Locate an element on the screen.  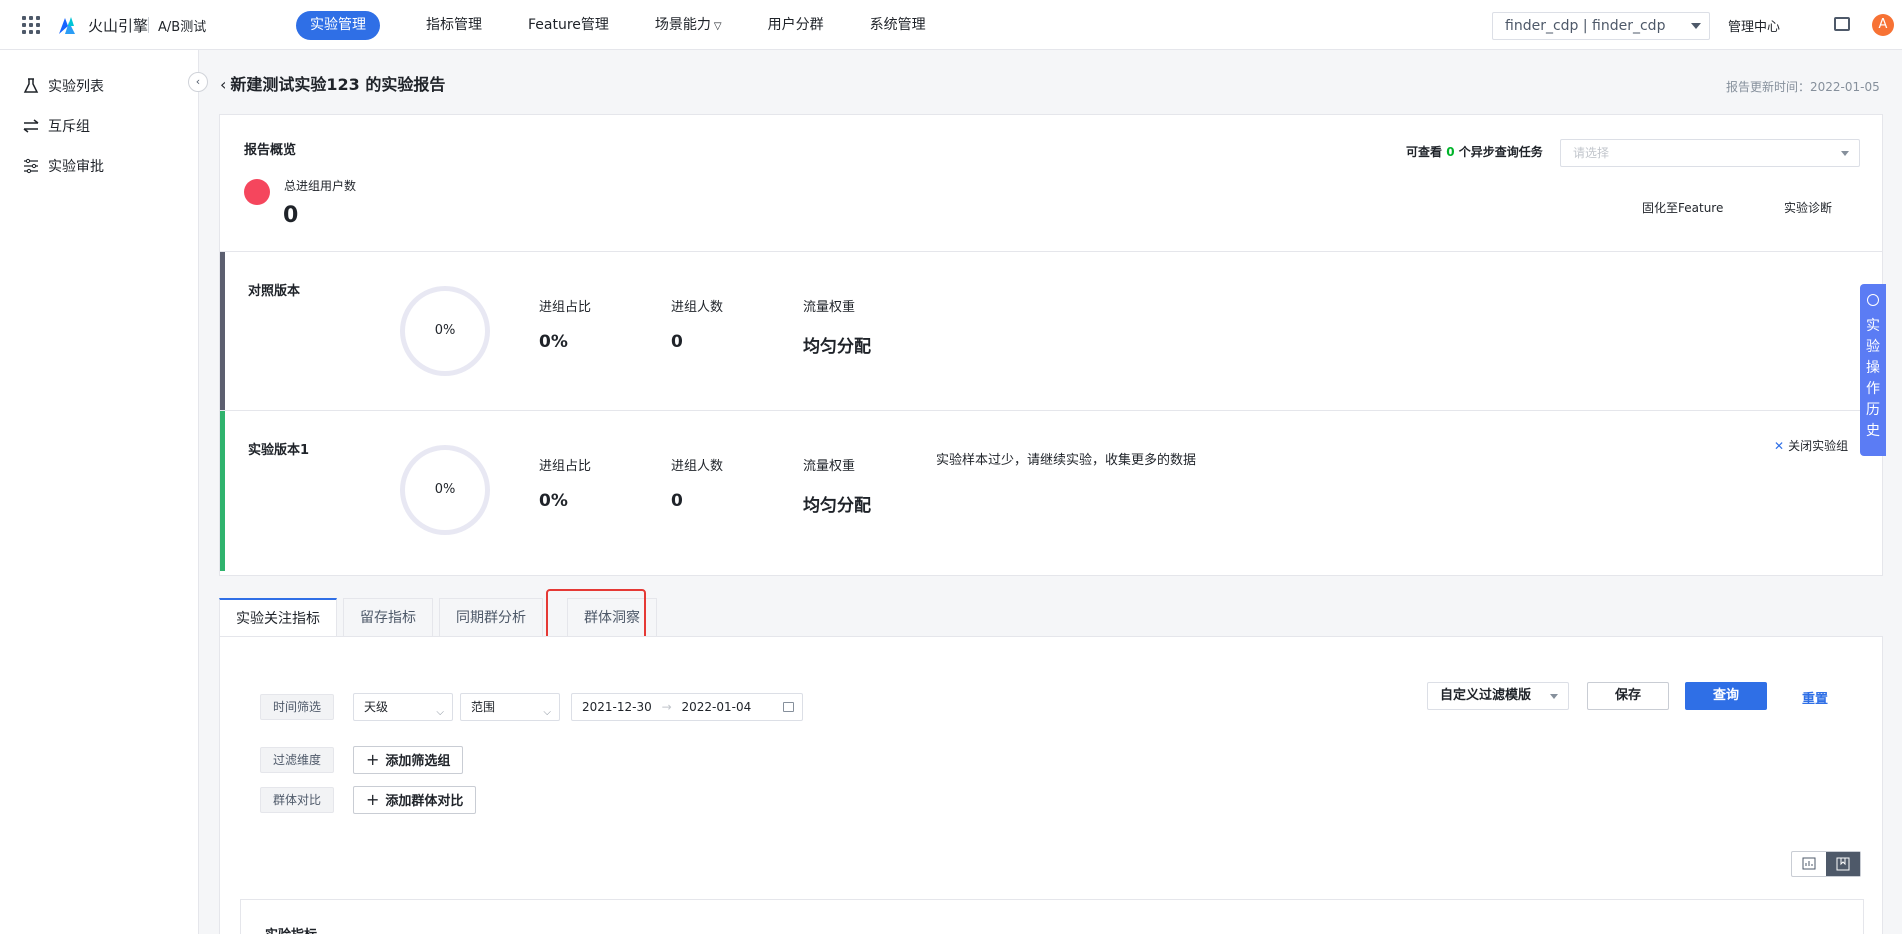
operation-history-panel: 实验操作历史 is located at coordinates (1873, 370).